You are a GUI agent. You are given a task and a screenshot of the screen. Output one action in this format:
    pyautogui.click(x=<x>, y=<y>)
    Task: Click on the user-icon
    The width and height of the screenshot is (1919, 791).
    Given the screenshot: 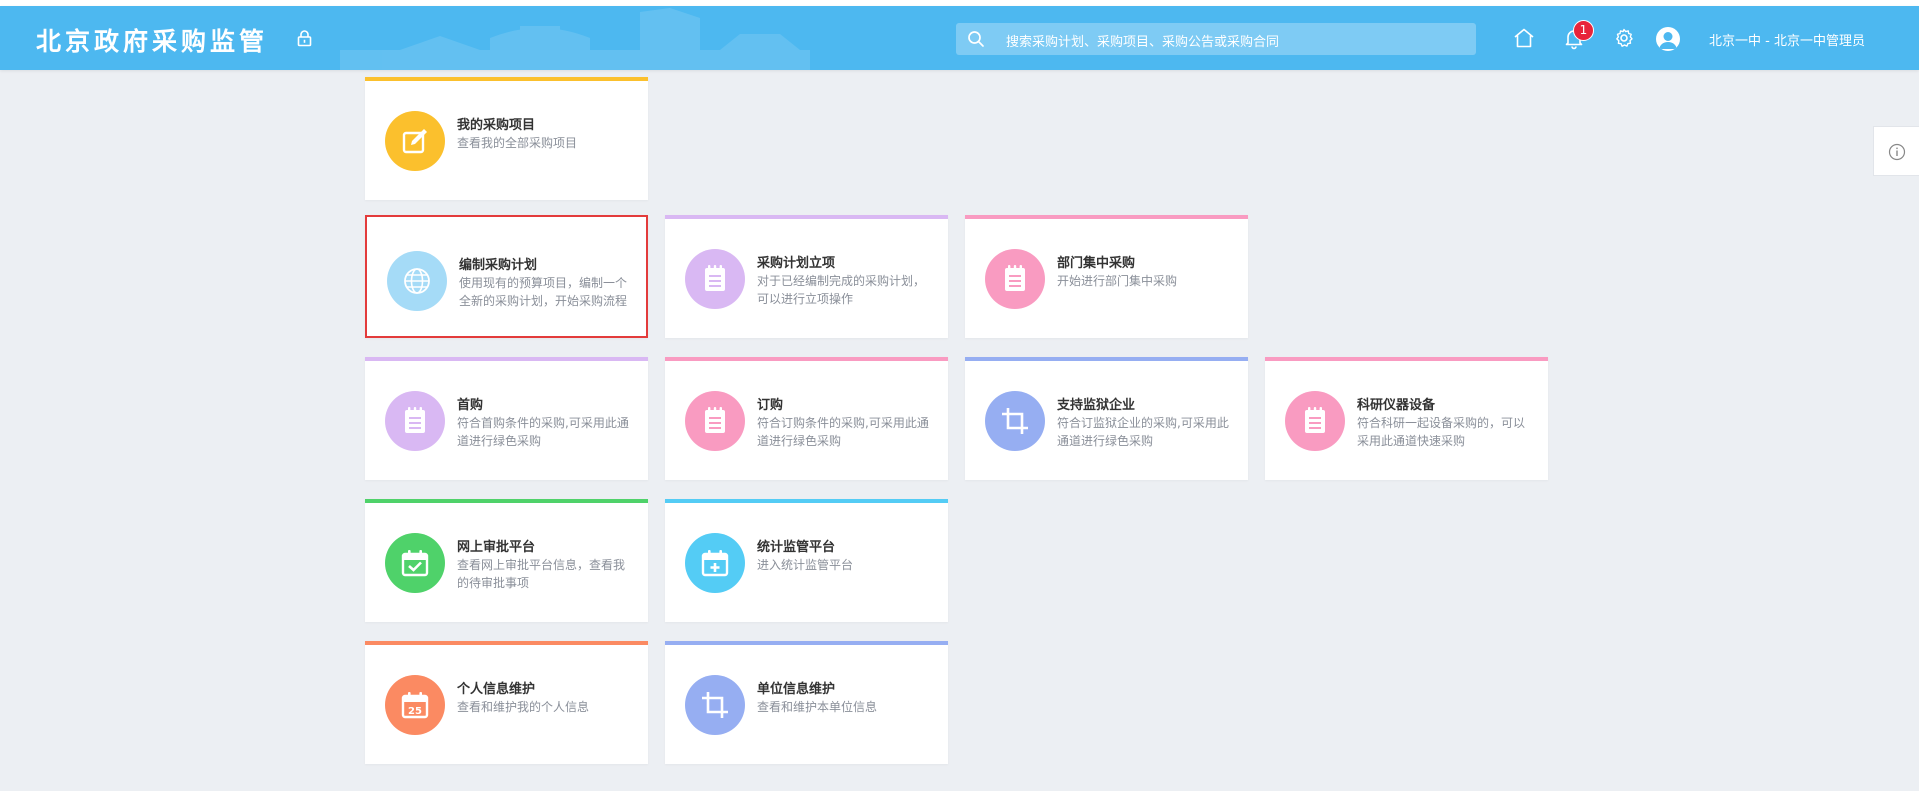 What is the action you would take?
    pyautogui.click(x=1668, y=40)
    